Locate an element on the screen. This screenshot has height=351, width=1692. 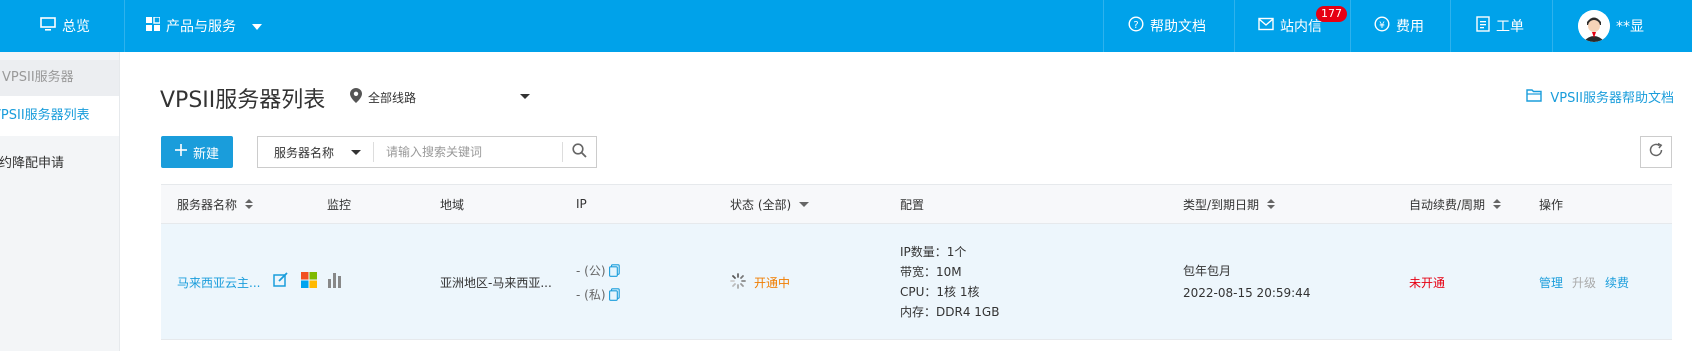
username: **显 is located at coordinates (1630, 27).